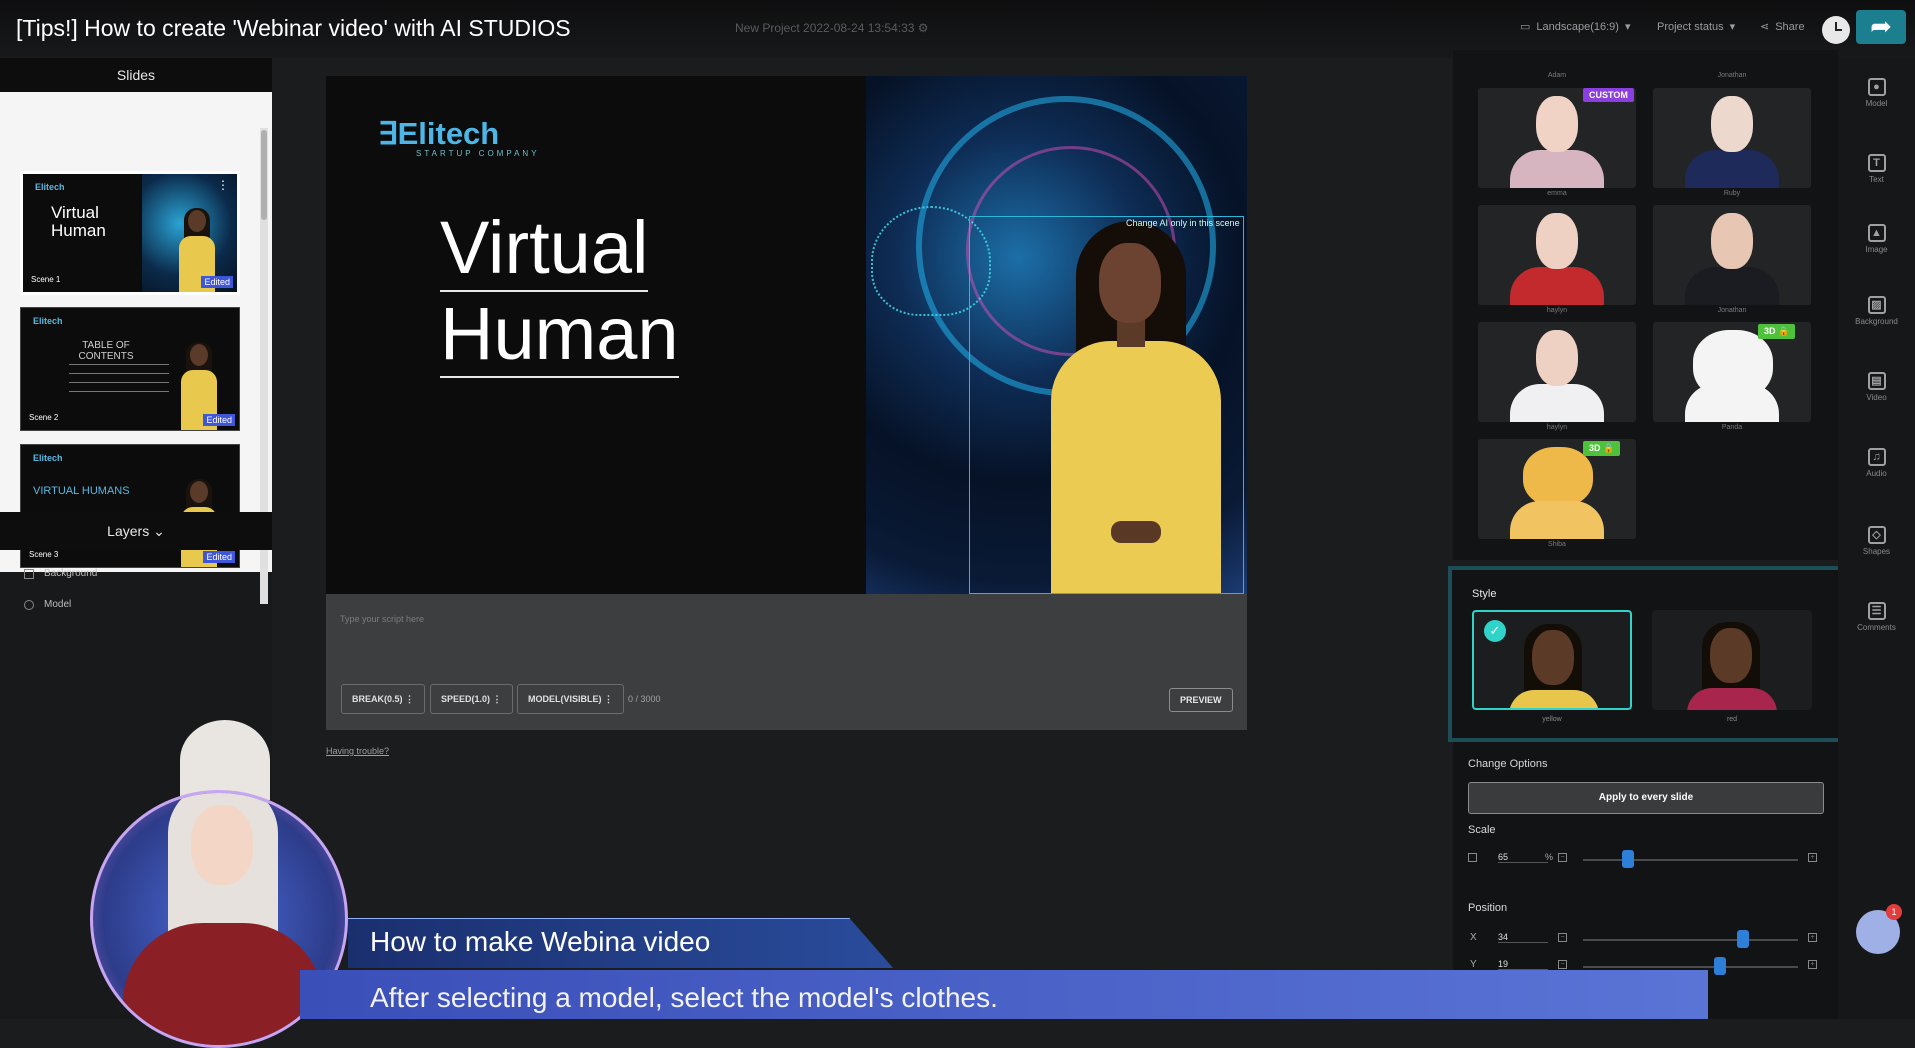 This screenshot has width=1915, height=1048. What do you see at coordinates (1523, 937) in the screenshot?
I see `position-x-input: 34` at bounding box center [1523, 937].